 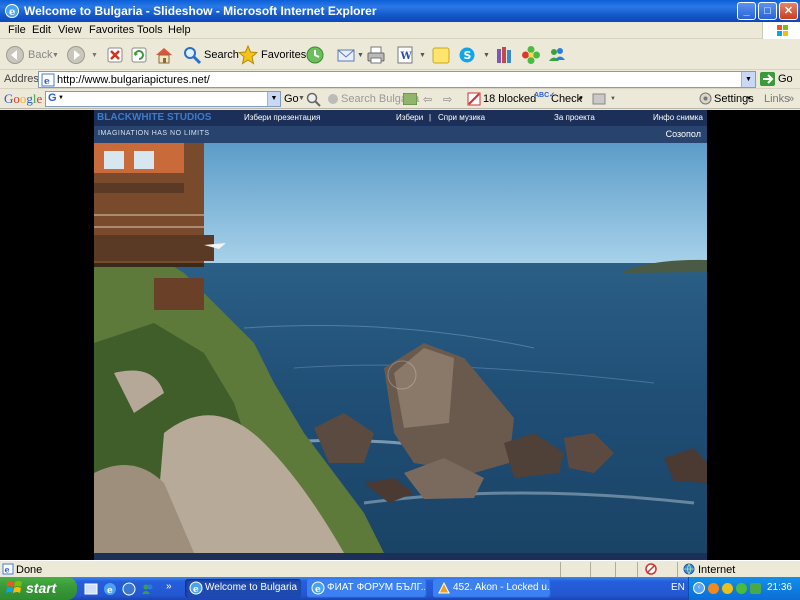 I want to click on print-button, so click(x=376, y=55).